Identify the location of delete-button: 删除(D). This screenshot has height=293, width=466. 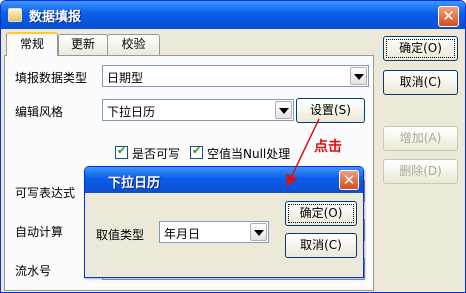
(420, 171).